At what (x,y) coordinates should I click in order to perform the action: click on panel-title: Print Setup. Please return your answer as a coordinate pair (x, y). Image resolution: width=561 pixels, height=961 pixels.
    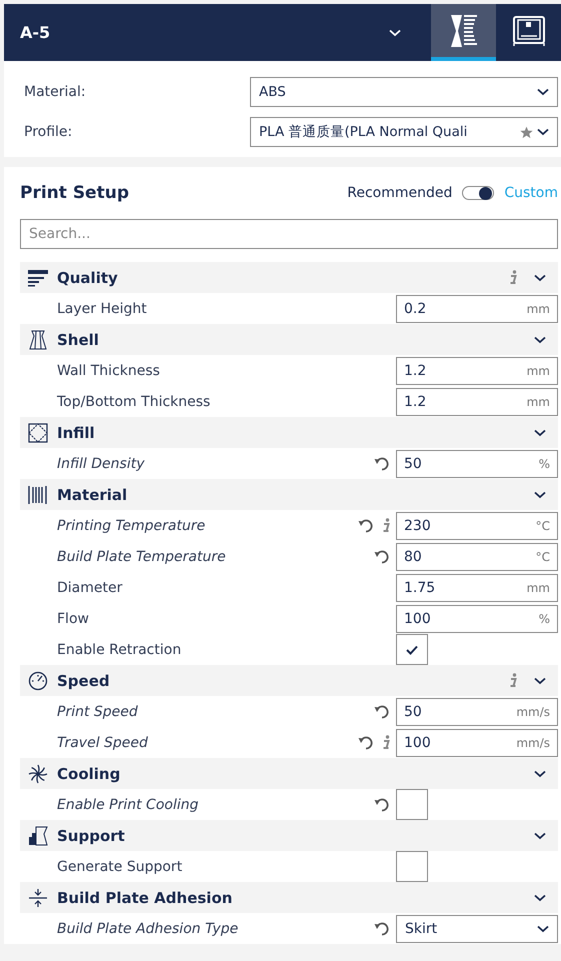
    Looking at the image, I should click on (74, 193).